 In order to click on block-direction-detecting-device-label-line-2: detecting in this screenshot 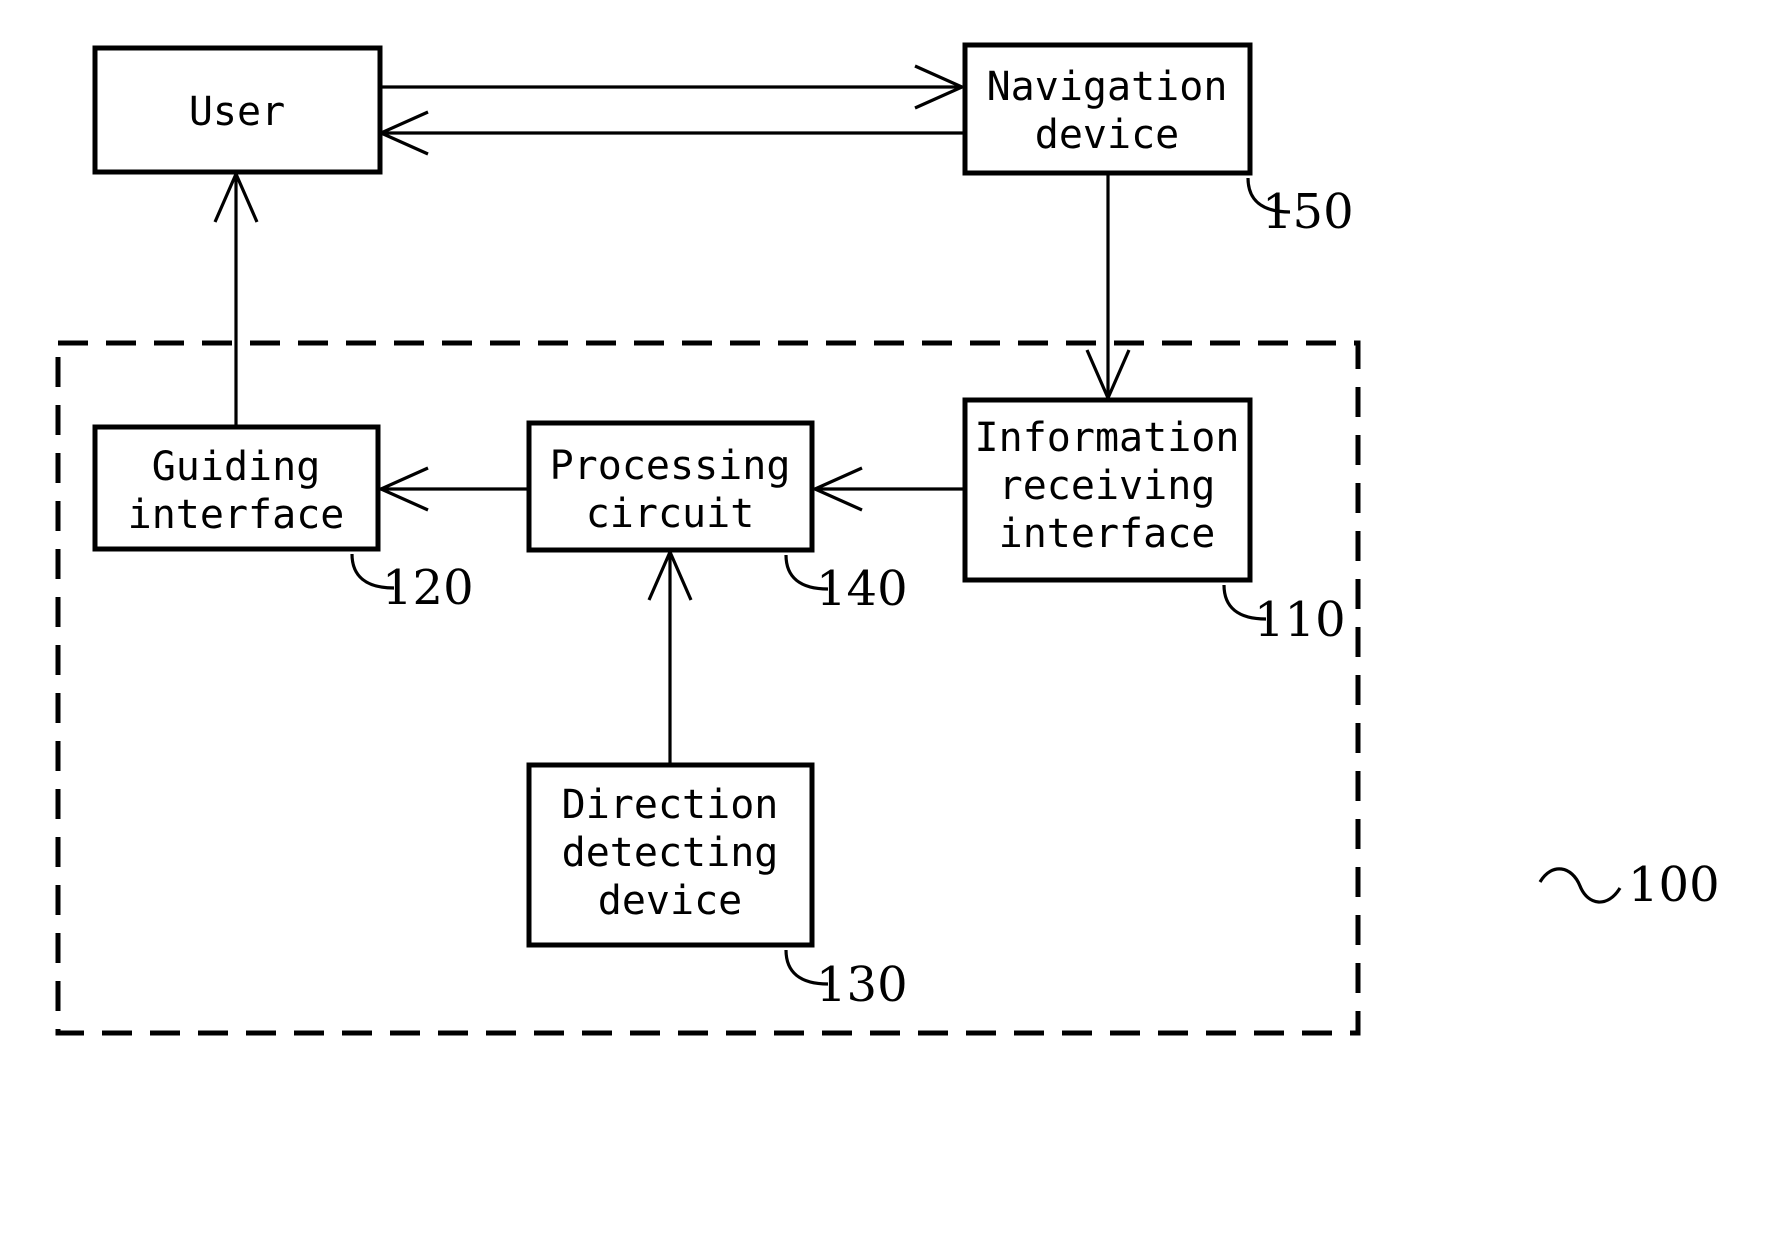, I will do `click(670, 853)`.